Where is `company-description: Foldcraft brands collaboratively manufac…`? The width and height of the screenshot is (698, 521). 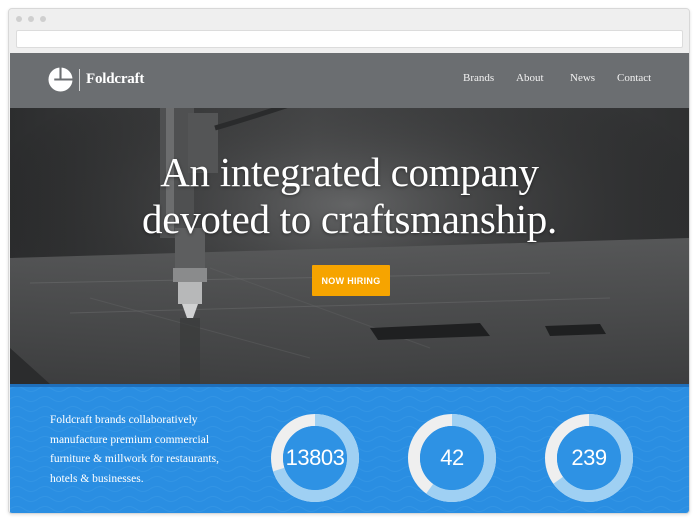 company-description: Foldcraft brands collaboratively manufac… is located at coordinates (134, 449).